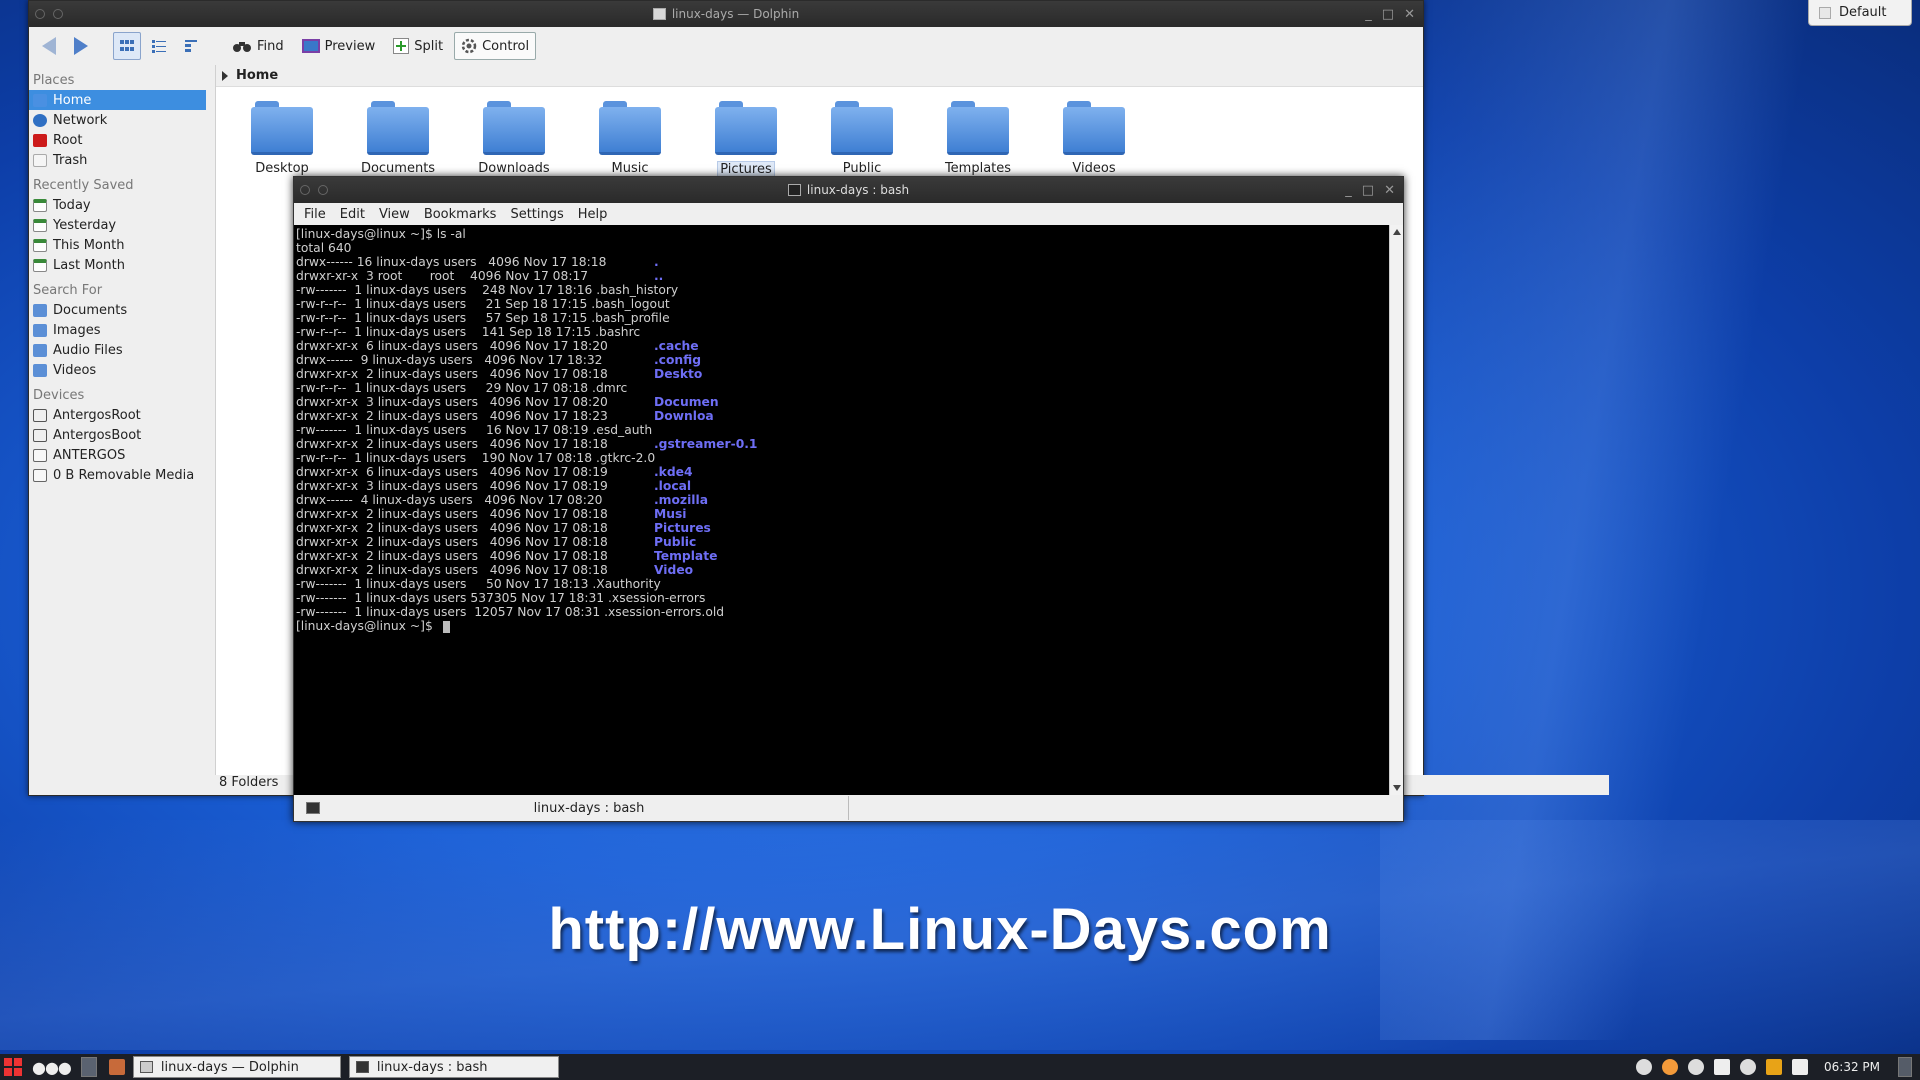 The width and height of the screenshot is (1920, 1080). I want to click on sidebar-item-label: Audio Files, so click(88, 350).